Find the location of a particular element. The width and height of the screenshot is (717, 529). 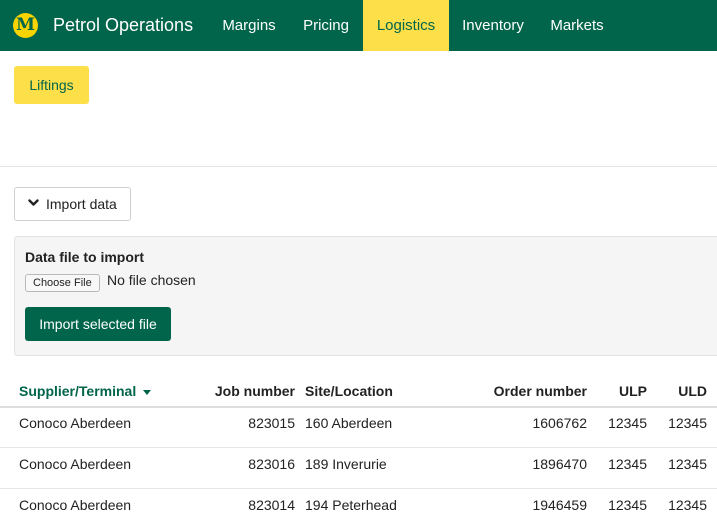

cell-job-number: 823014 is located at coordinates (271, 505).